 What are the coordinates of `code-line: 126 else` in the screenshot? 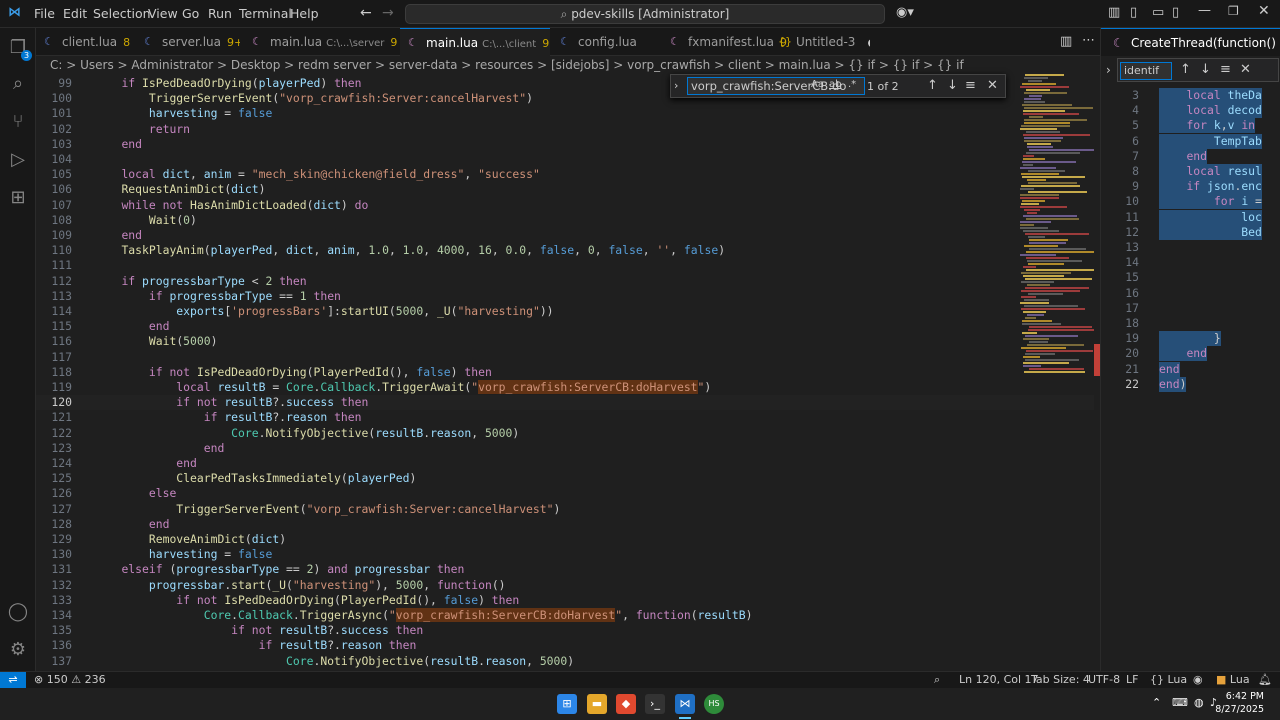 It's located at (568, 493).